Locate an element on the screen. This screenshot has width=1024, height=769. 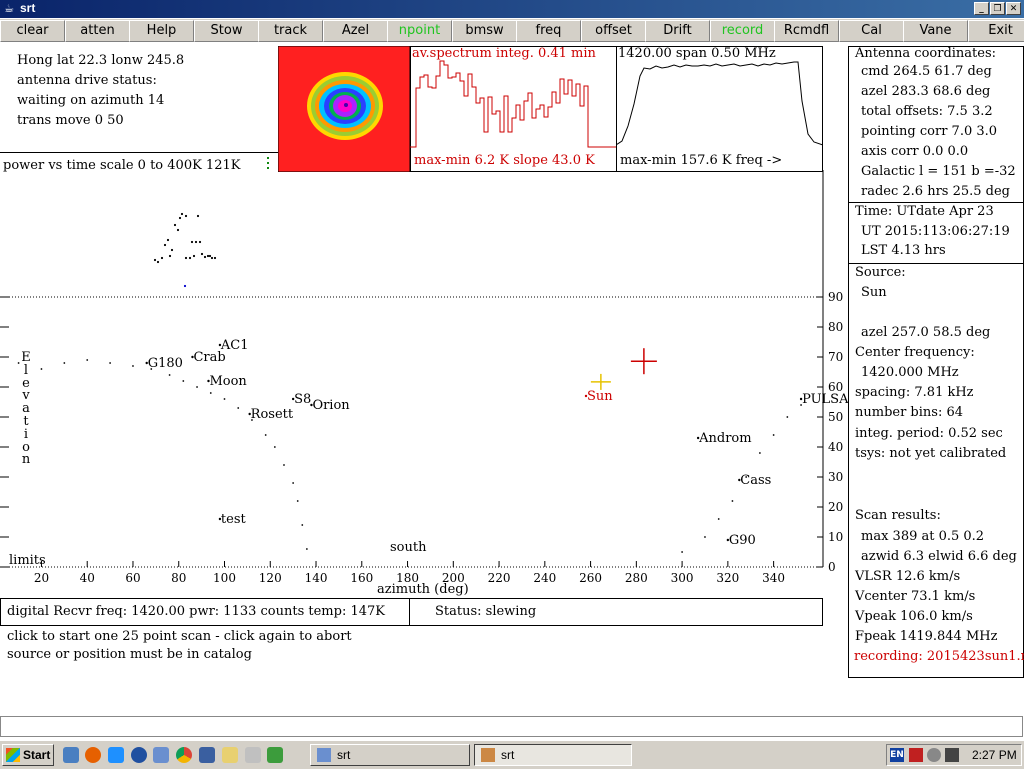
paint-icon is located at coordinates (275, 755).